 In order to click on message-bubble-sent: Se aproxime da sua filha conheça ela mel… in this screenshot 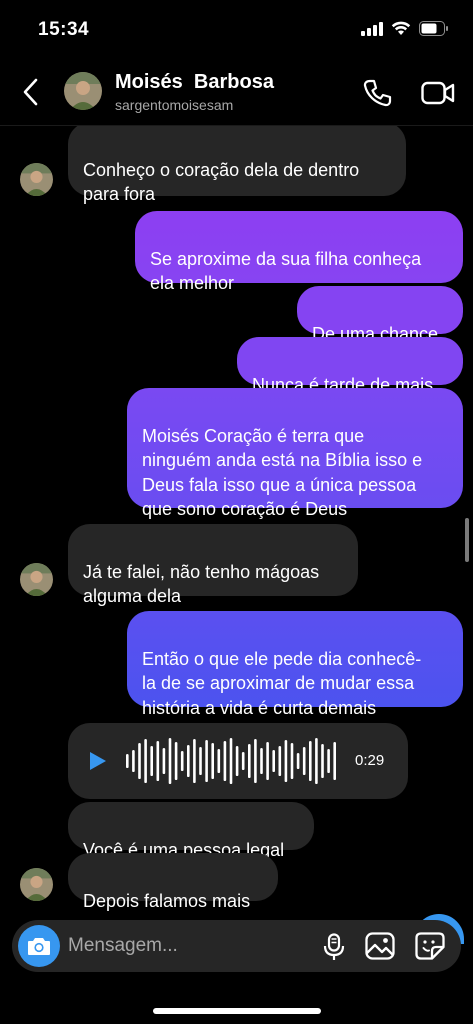, I will do `click(299, 252)`.